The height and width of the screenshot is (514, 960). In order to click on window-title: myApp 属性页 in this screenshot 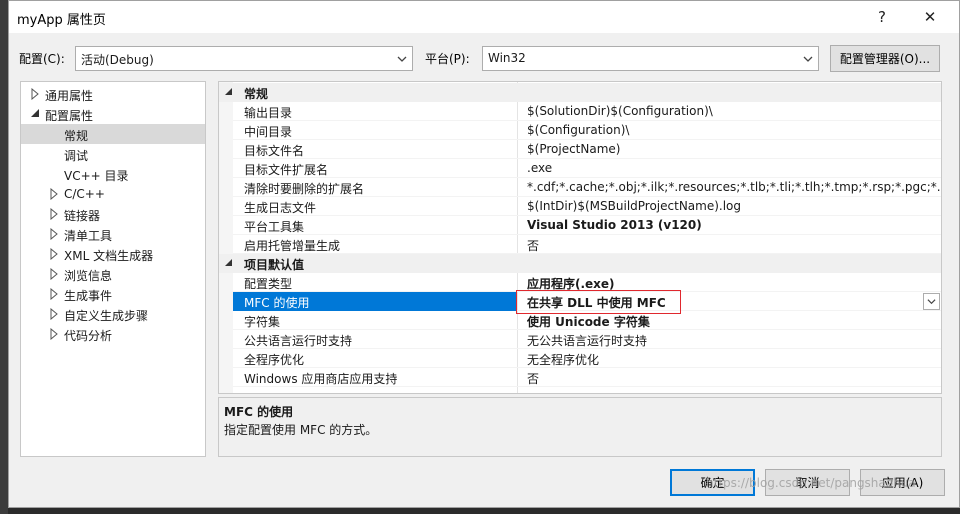, I will do `click(61, 20)`.